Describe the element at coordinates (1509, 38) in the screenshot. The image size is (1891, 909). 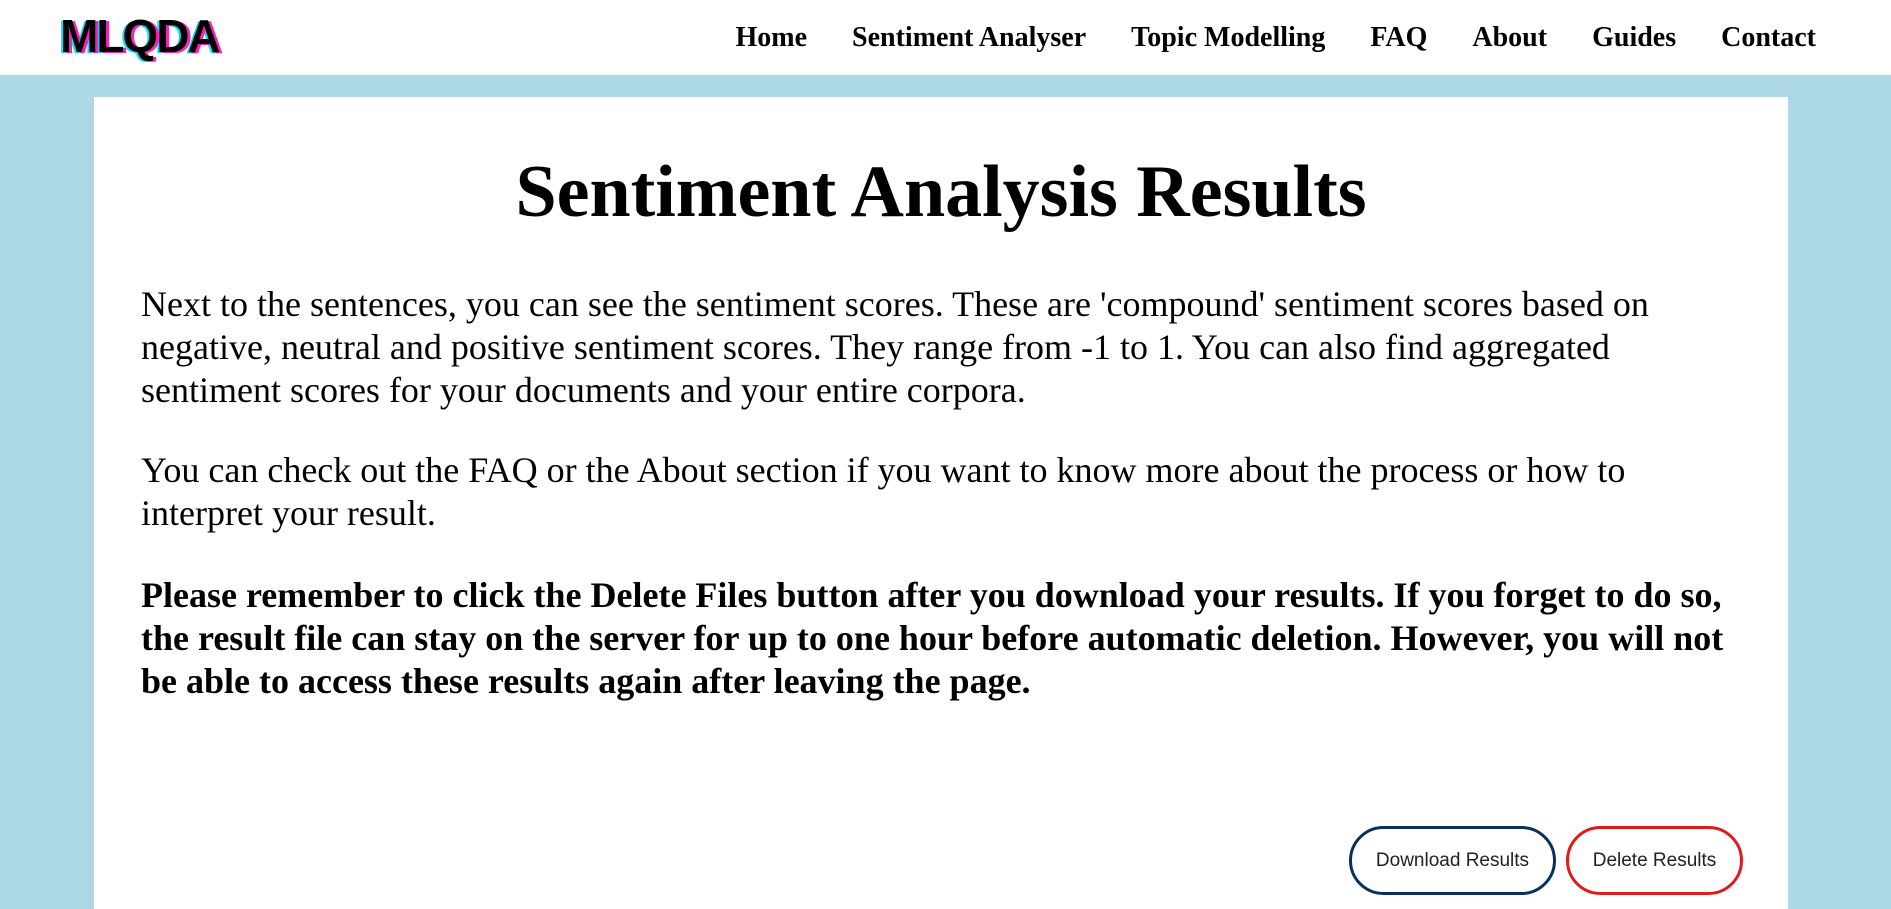
I see `nav-about-link: About` at that location.